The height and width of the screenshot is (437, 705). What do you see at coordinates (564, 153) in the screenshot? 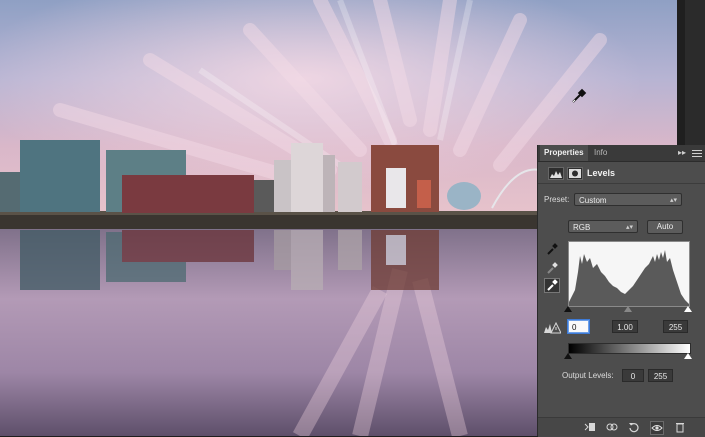
I see `tab-properties: Properties` at bounding box center [564, 153].